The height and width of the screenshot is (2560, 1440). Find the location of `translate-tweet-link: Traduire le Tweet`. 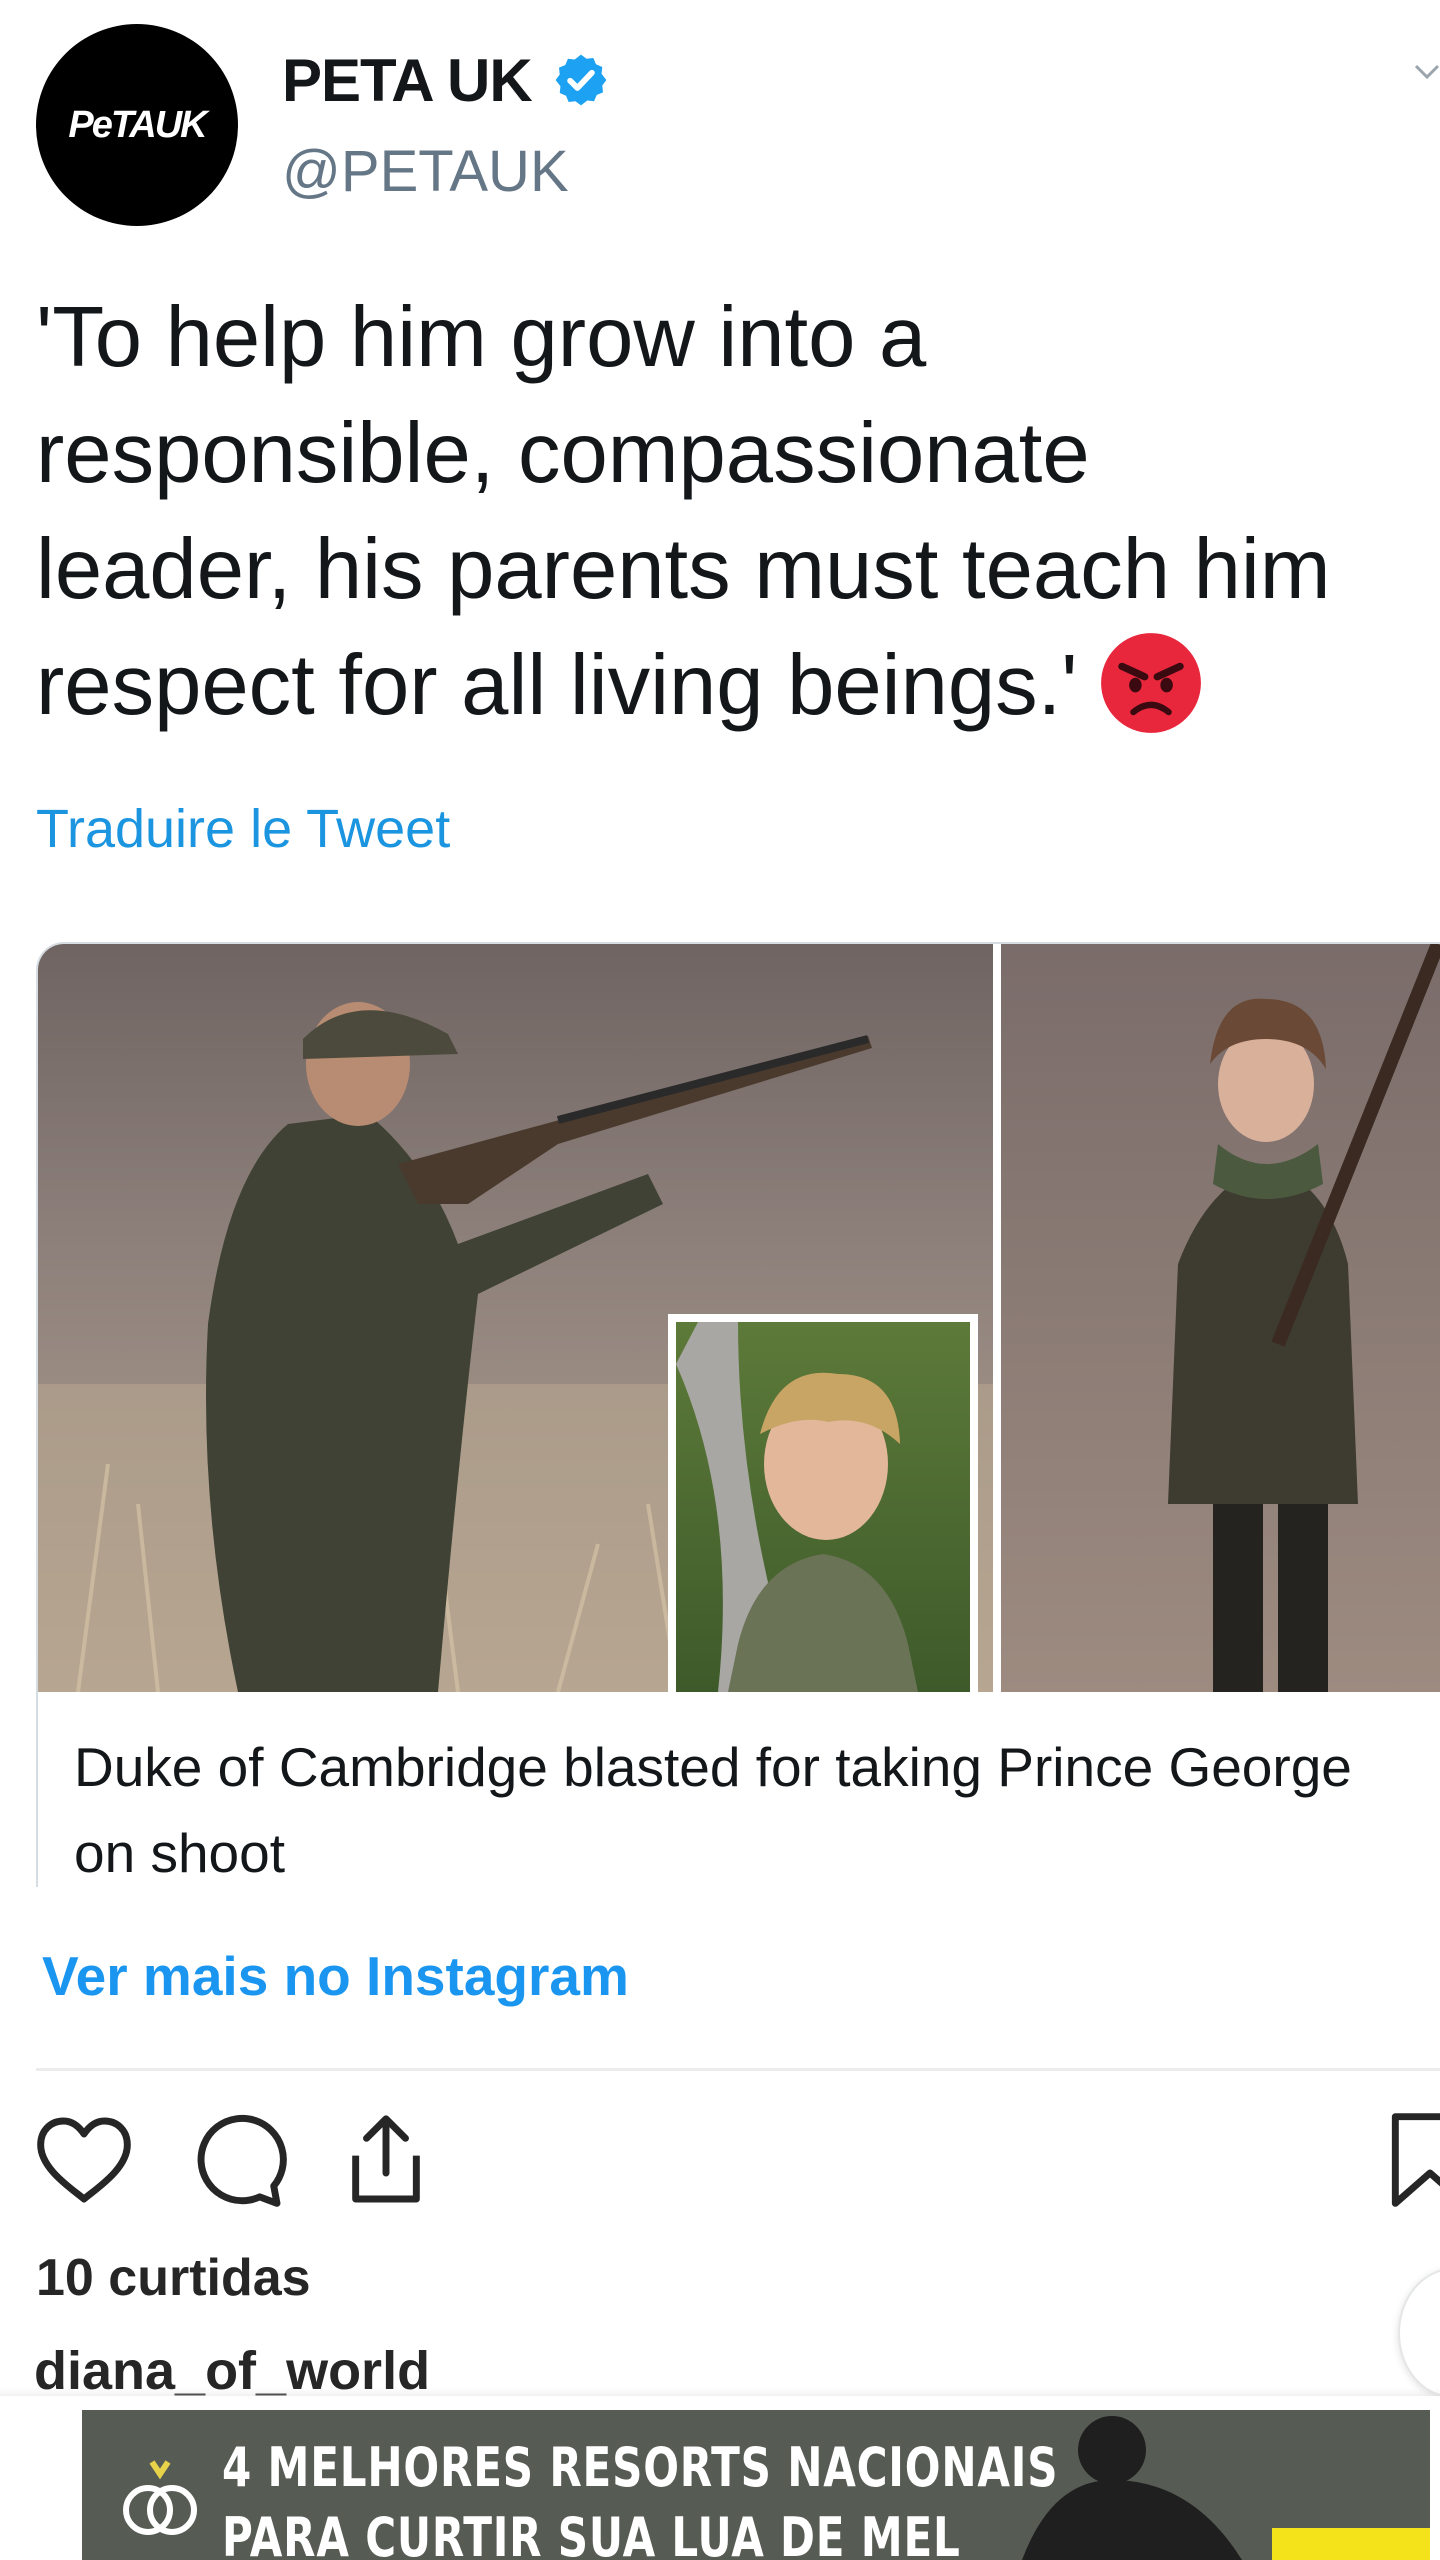

translate-tweet-link: Traduire le Tweet is located at coordinates (243, 829).